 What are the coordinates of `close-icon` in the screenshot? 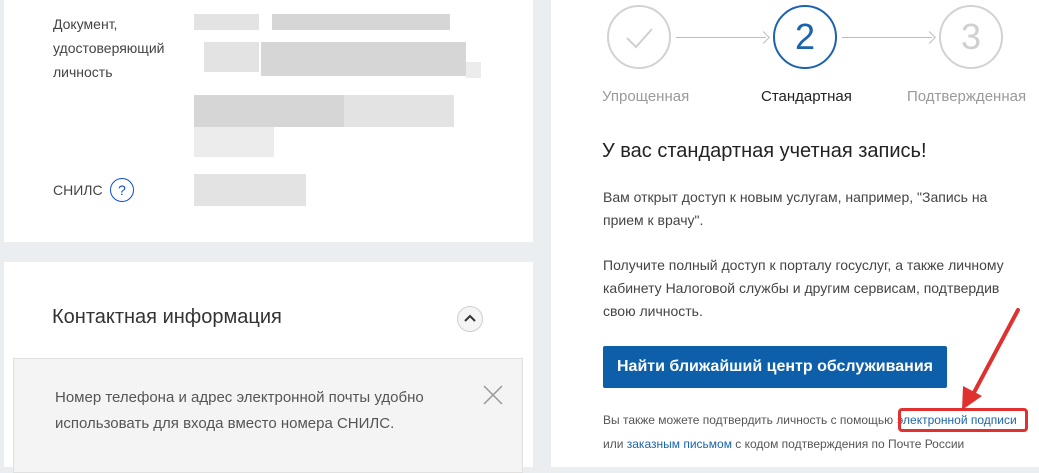 It's located at (493, 395).